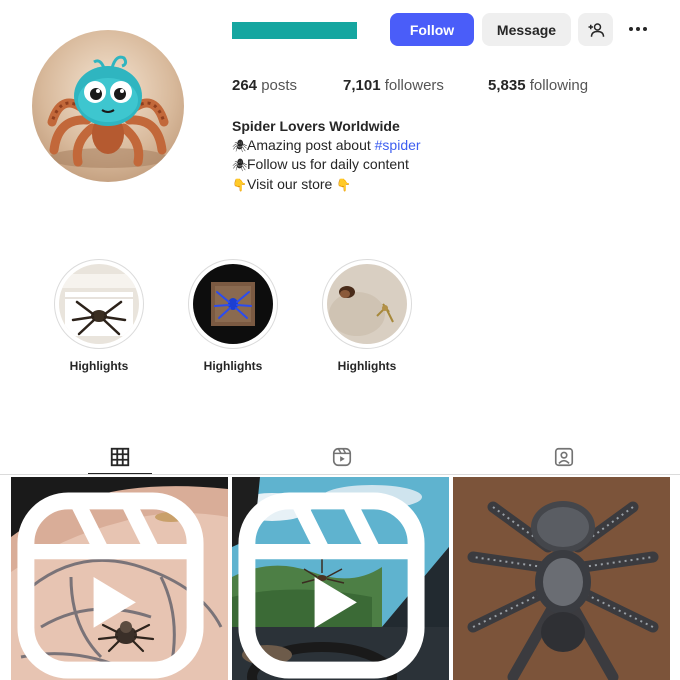  What do you see at coordinates (316, 126) in the screenshot?
I see `bio-display-name: Spider Lovers Worldwide` at bounding box center [316, 126].